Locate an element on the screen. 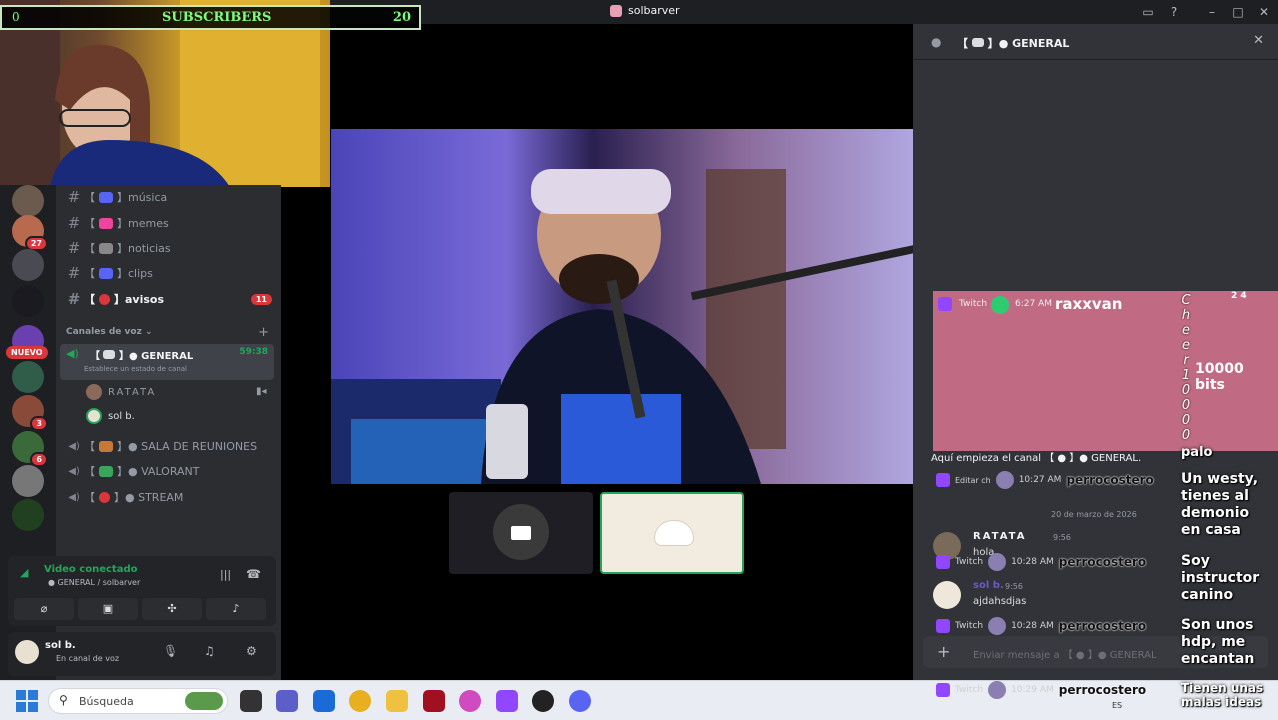 This screenshot has width=1278, height=720. channel-clips: # 【 】 clips is located at coordinates (169, 273).